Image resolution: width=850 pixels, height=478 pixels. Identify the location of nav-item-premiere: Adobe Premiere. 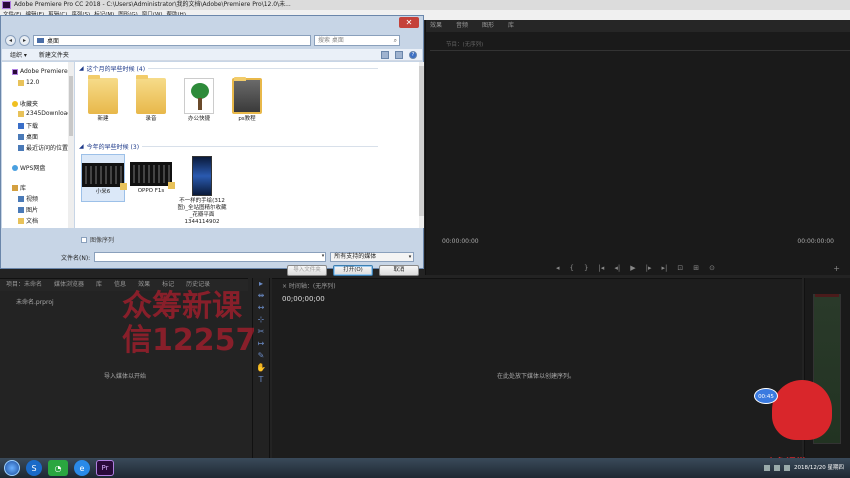
(40, 71).